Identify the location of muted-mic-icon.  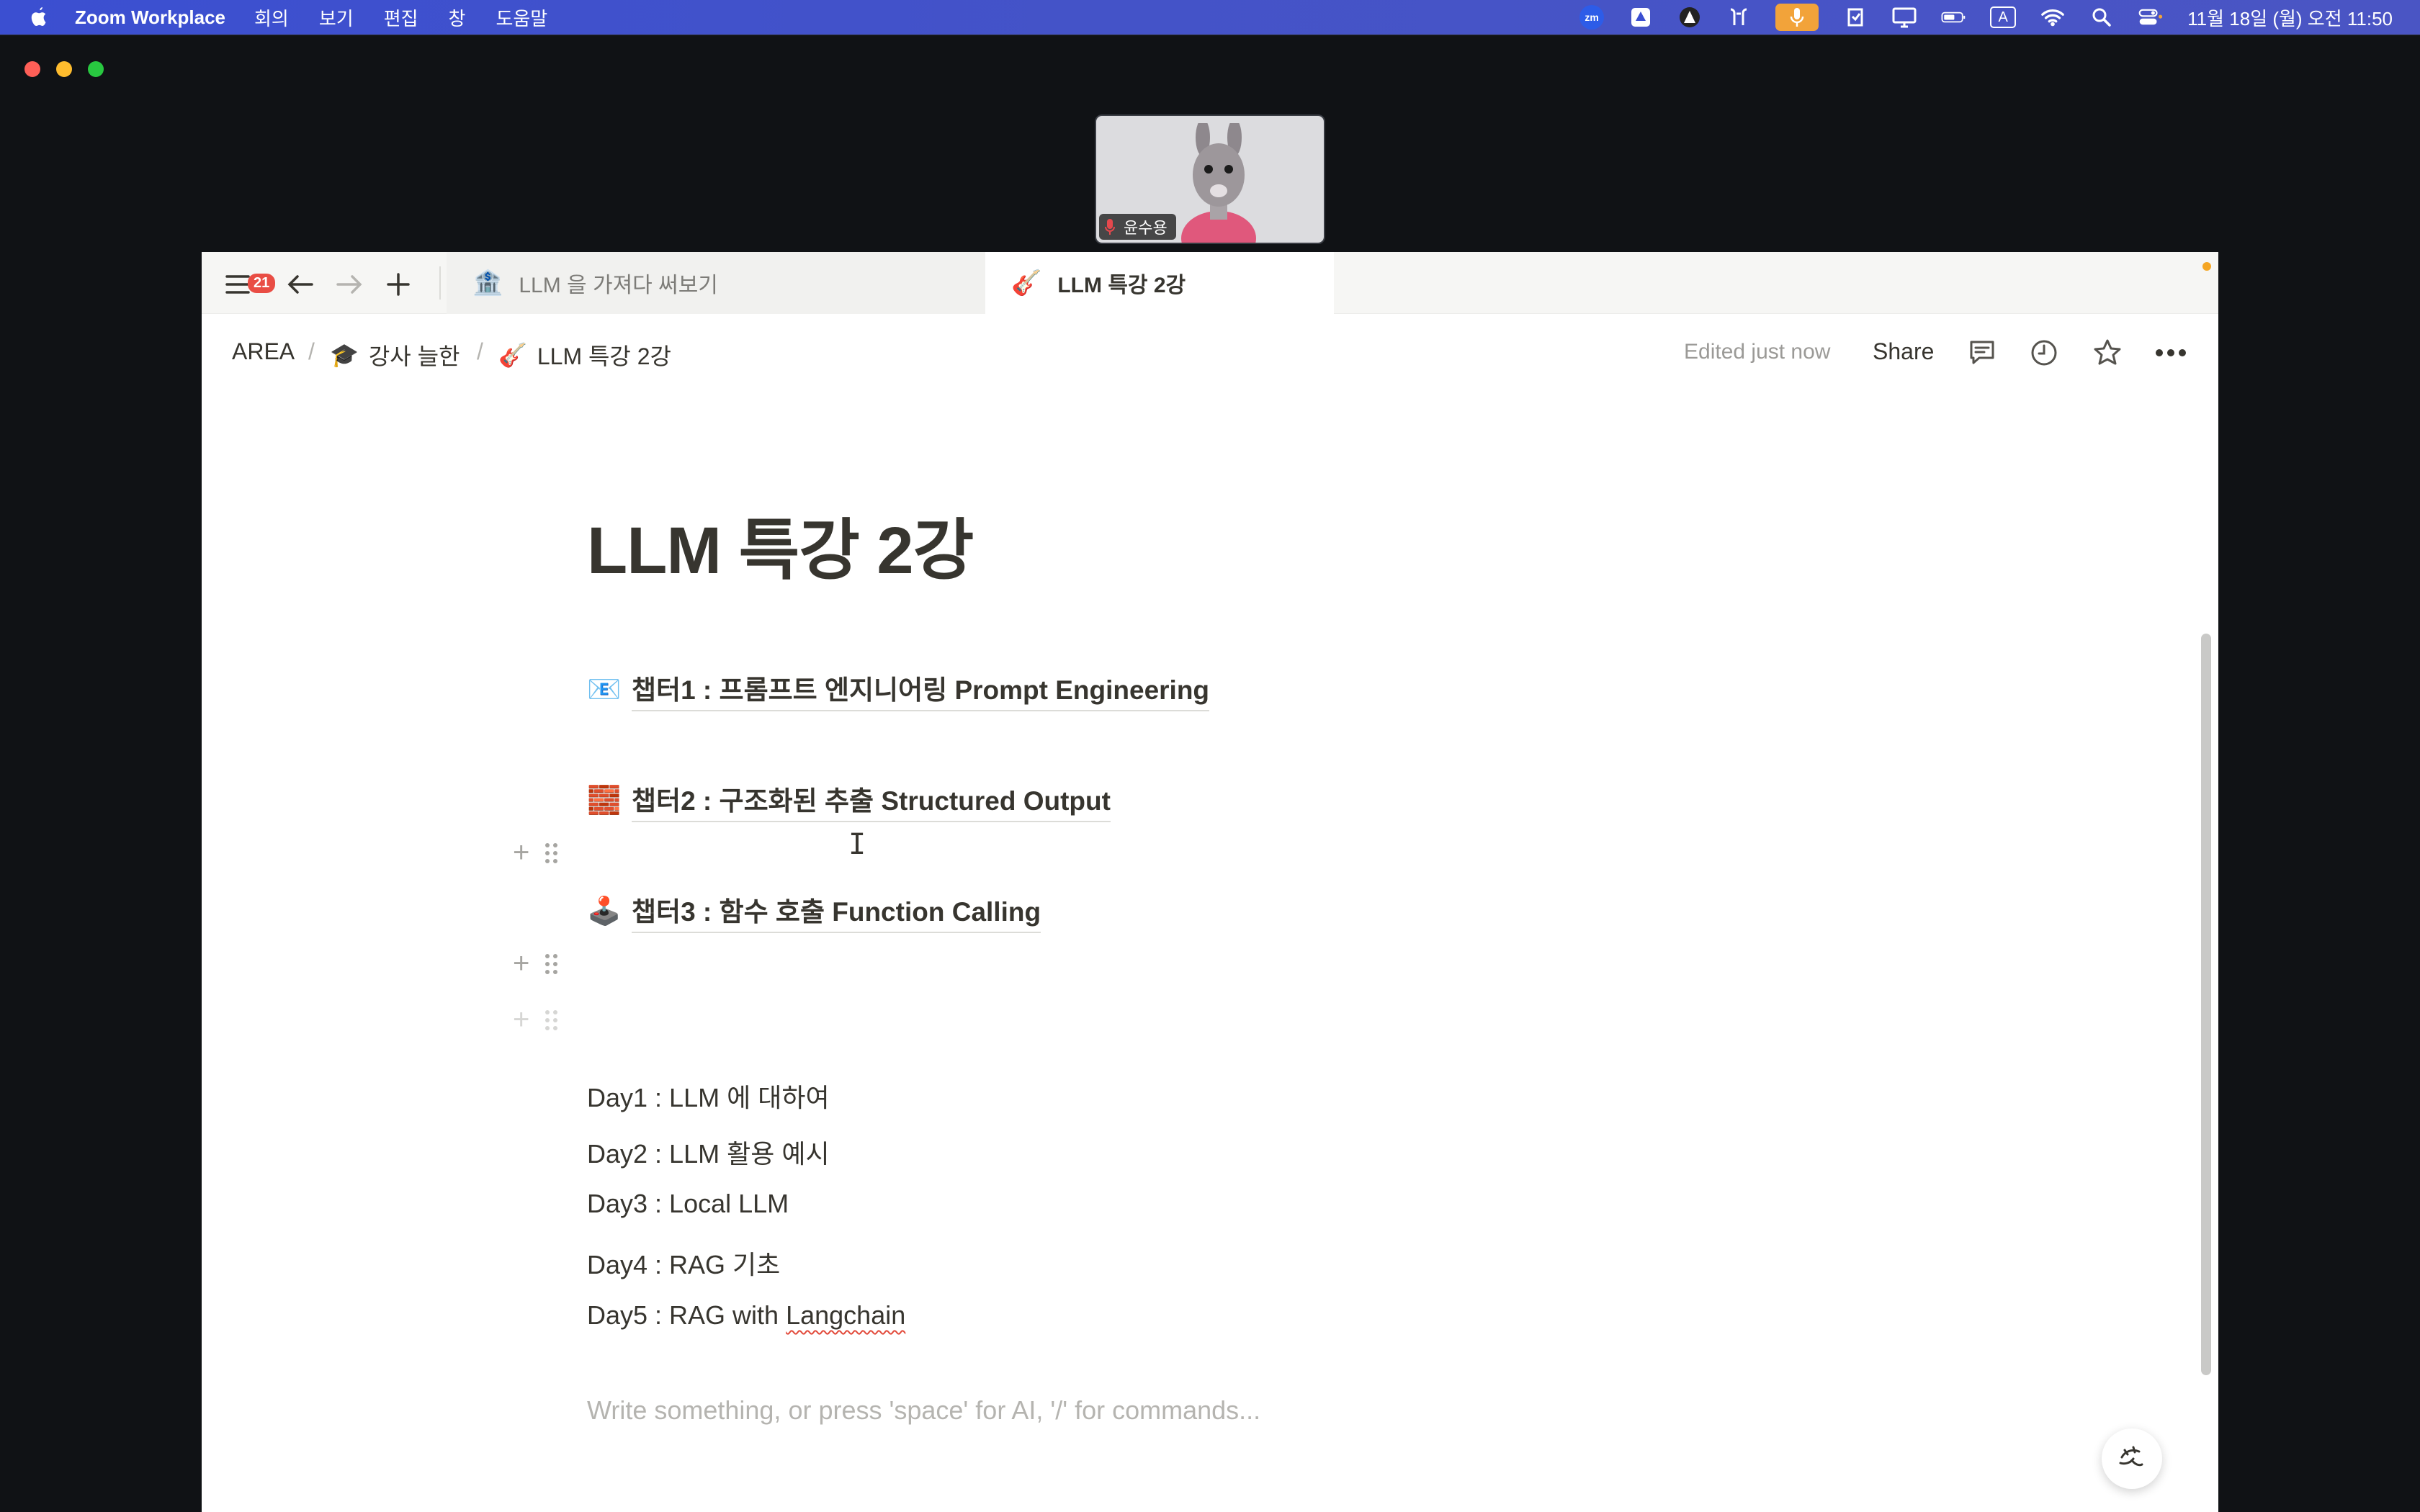
(1110, 226).